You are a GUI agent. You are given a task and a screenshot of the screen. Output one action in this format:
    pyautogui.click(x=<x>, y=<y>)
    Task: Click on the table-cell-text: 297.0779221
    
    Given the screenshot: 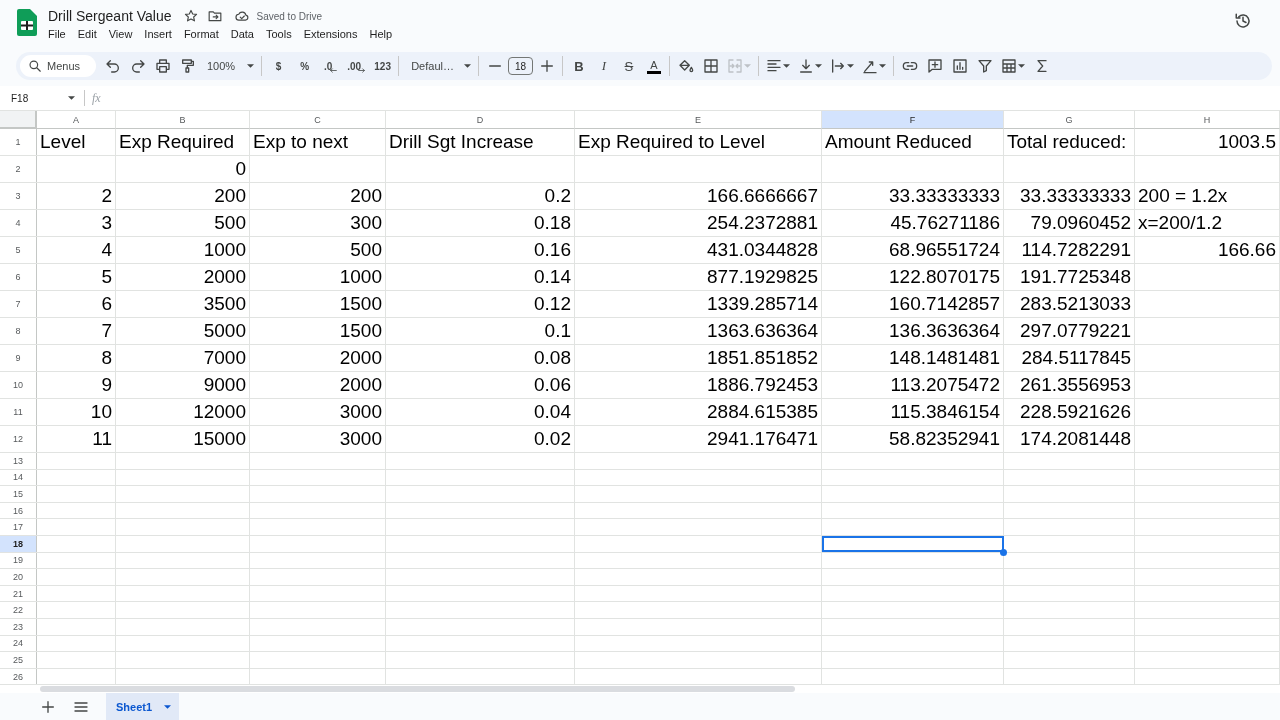 What is the action you would take?
    pyautogui.click(x=1075, y=331)
    